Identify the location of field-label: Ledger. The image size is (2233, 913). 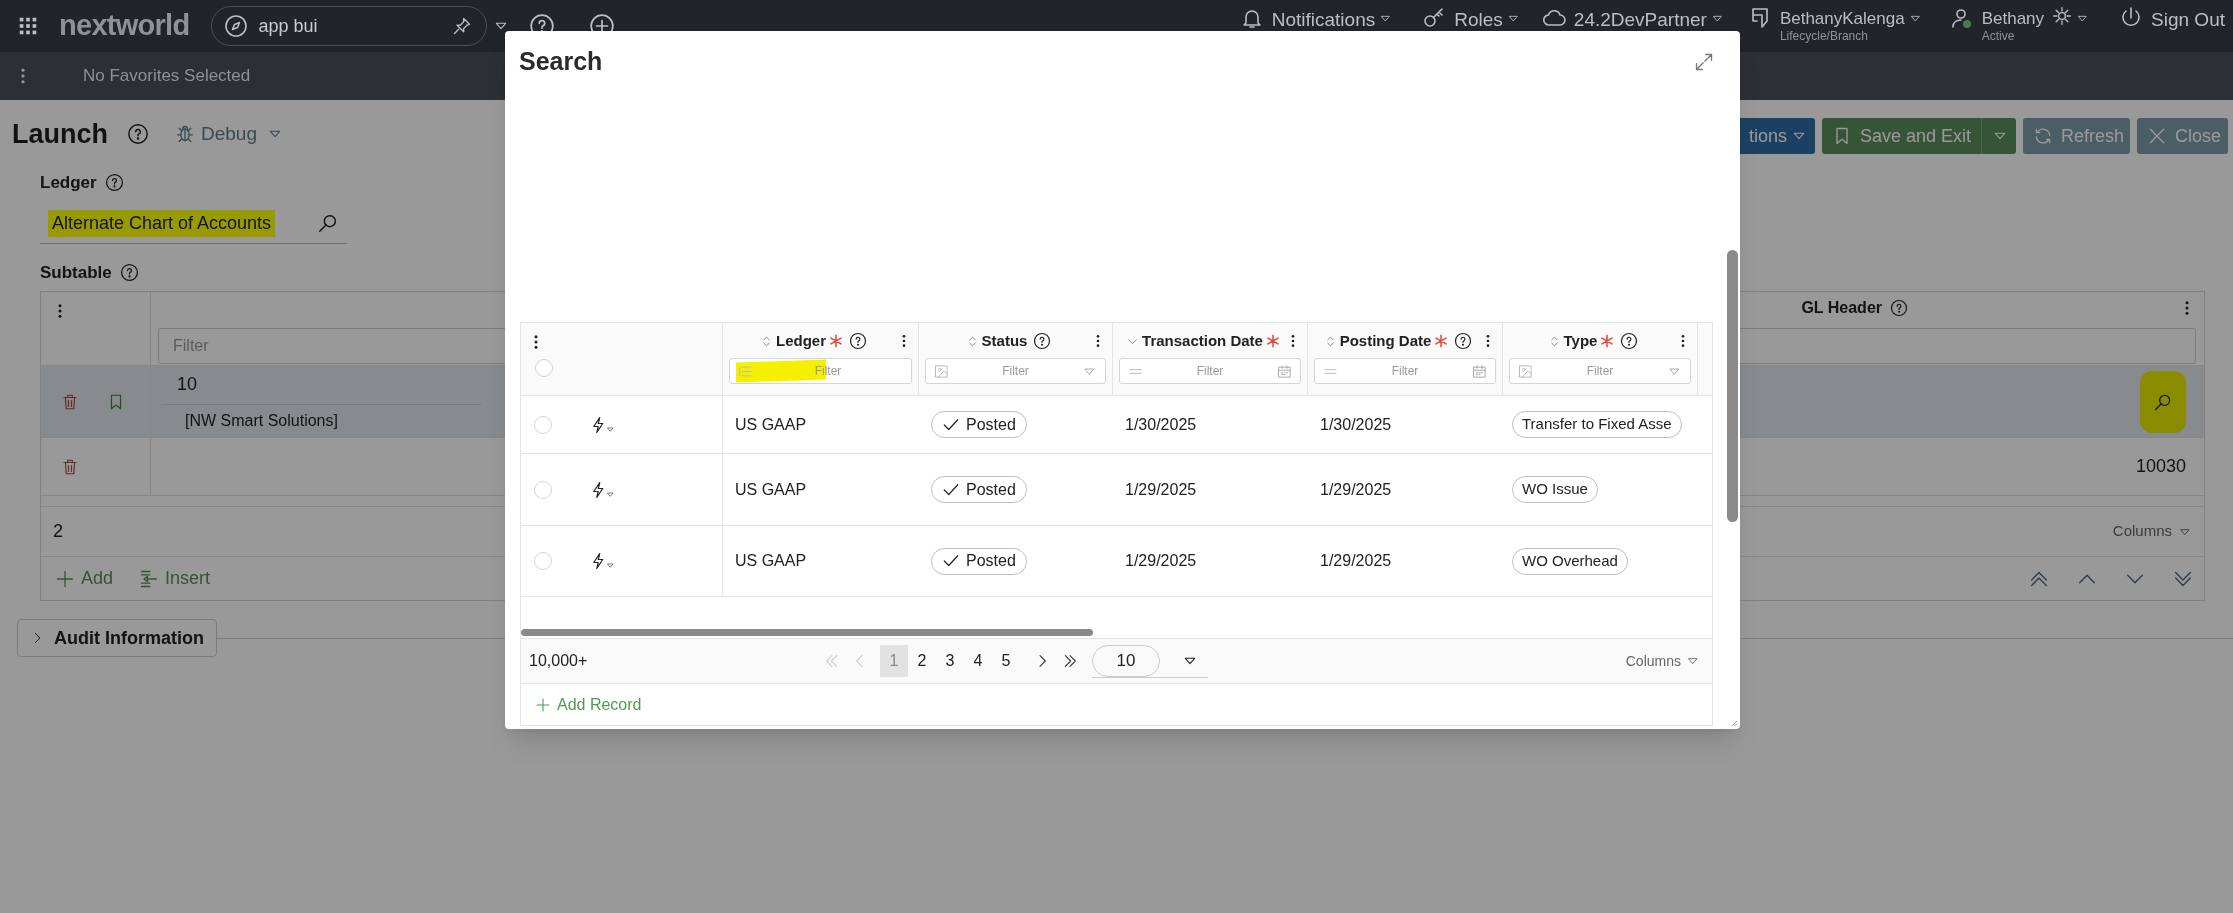
(68, 183).